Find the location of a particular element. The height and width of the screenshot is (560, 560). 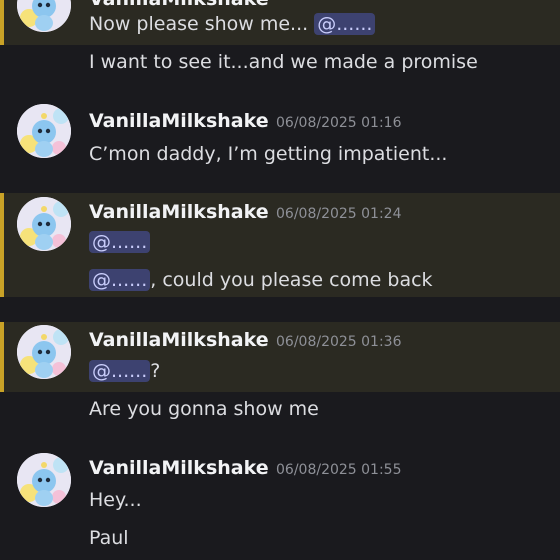

message-continuation: I want to see it...and we made a promise is located at coordinates (280, 67).